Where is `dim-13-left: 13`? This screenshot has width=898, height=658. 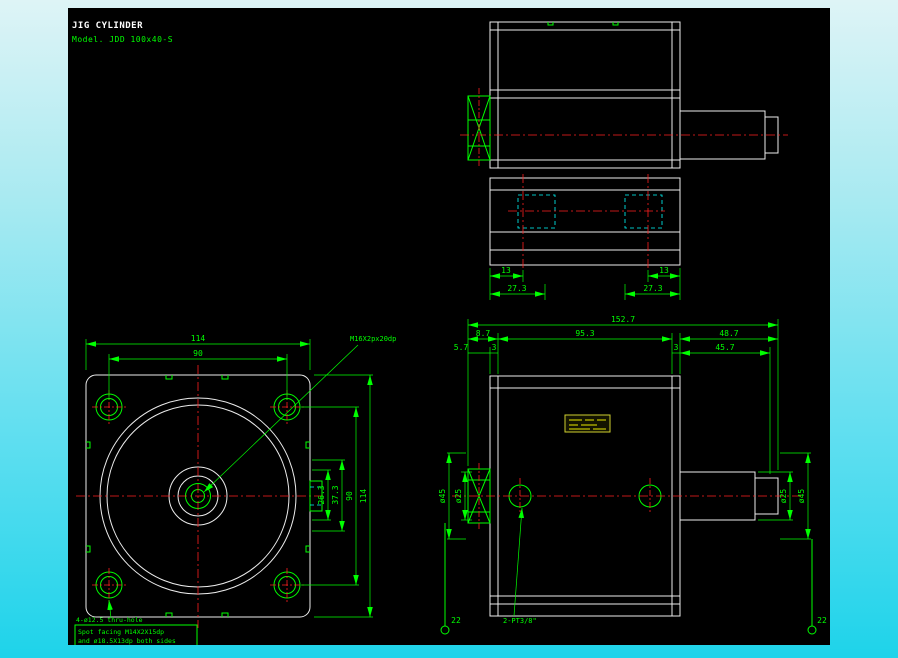 dim-13-left: 13 is located at coordinates (506, 270).